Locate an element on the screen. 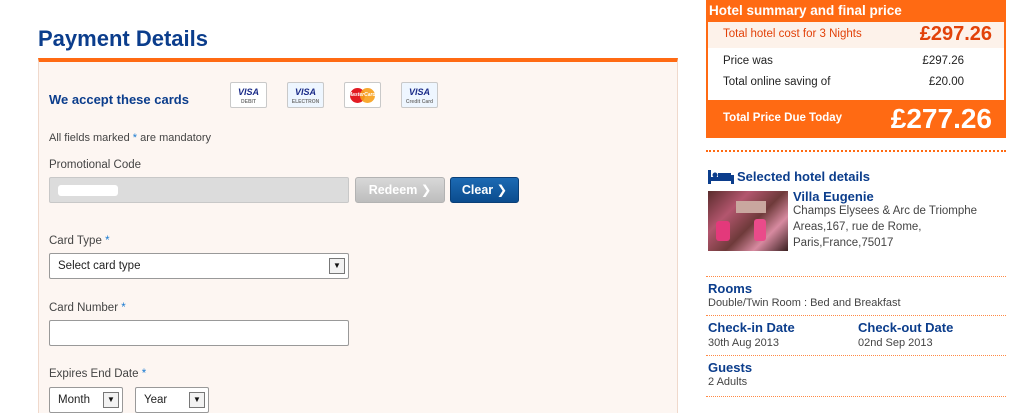 The image size is (1010, 413). checkin-title: Check-in Date is located at coordinates (751, 327).